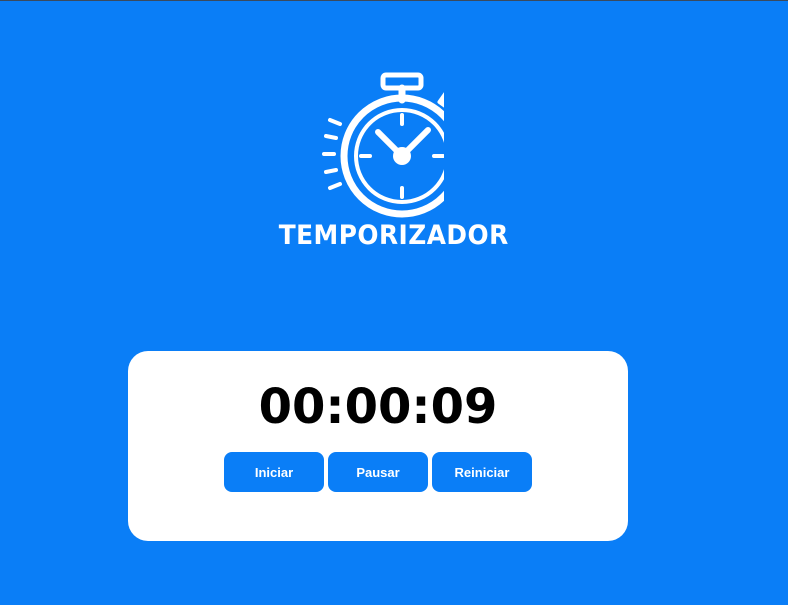 The height and width of the screenshot is (605, 788). I want to click on start-button: Iniciar, so click(274, 472).